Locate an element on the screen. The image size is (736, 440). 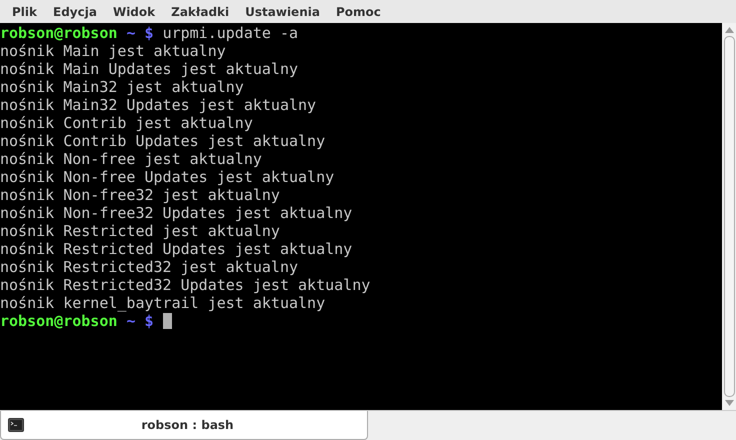
menu-item: Plik is located at coordinates (25, 11).